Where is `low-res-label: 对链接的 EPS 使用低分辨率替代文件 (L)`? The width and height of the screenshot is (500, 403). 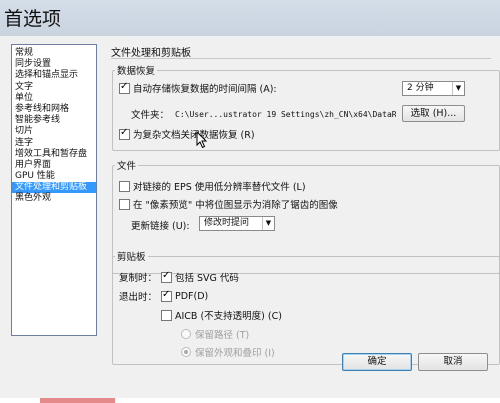 low-res-label: 对链接的 EPS 使用低分辨率替代文件 (L) is located at coordinates (219, 187).